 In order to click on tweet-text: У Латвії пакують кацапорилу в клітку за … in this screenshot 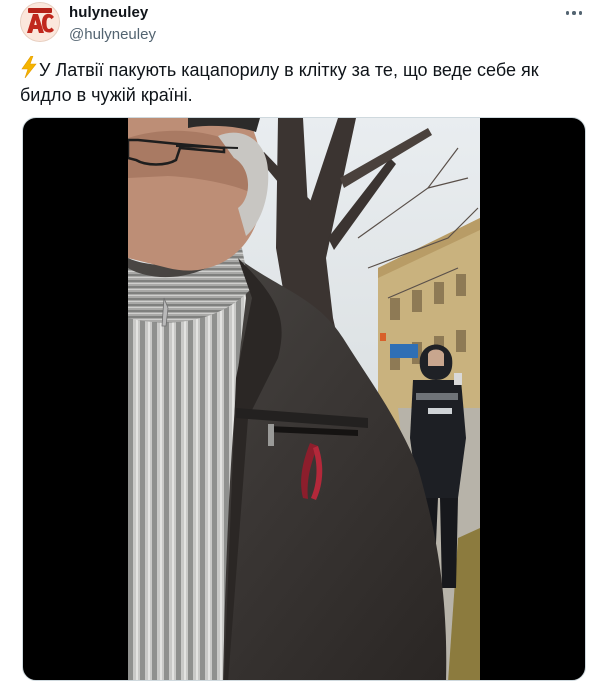, I will do `click(279, 82)`.